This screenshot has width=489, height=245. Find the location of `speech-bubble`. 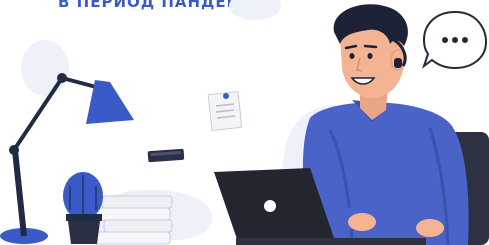

speech-bubble is located at coordinates (455, 40).